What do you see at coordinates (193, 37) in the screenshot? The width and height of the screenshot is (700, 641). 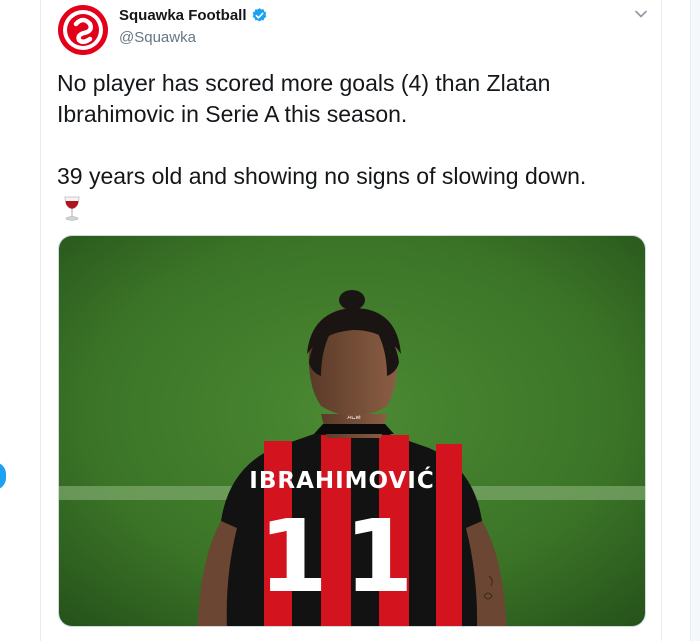 I see `handle: @Squawka` at bounding box center [193, 37].